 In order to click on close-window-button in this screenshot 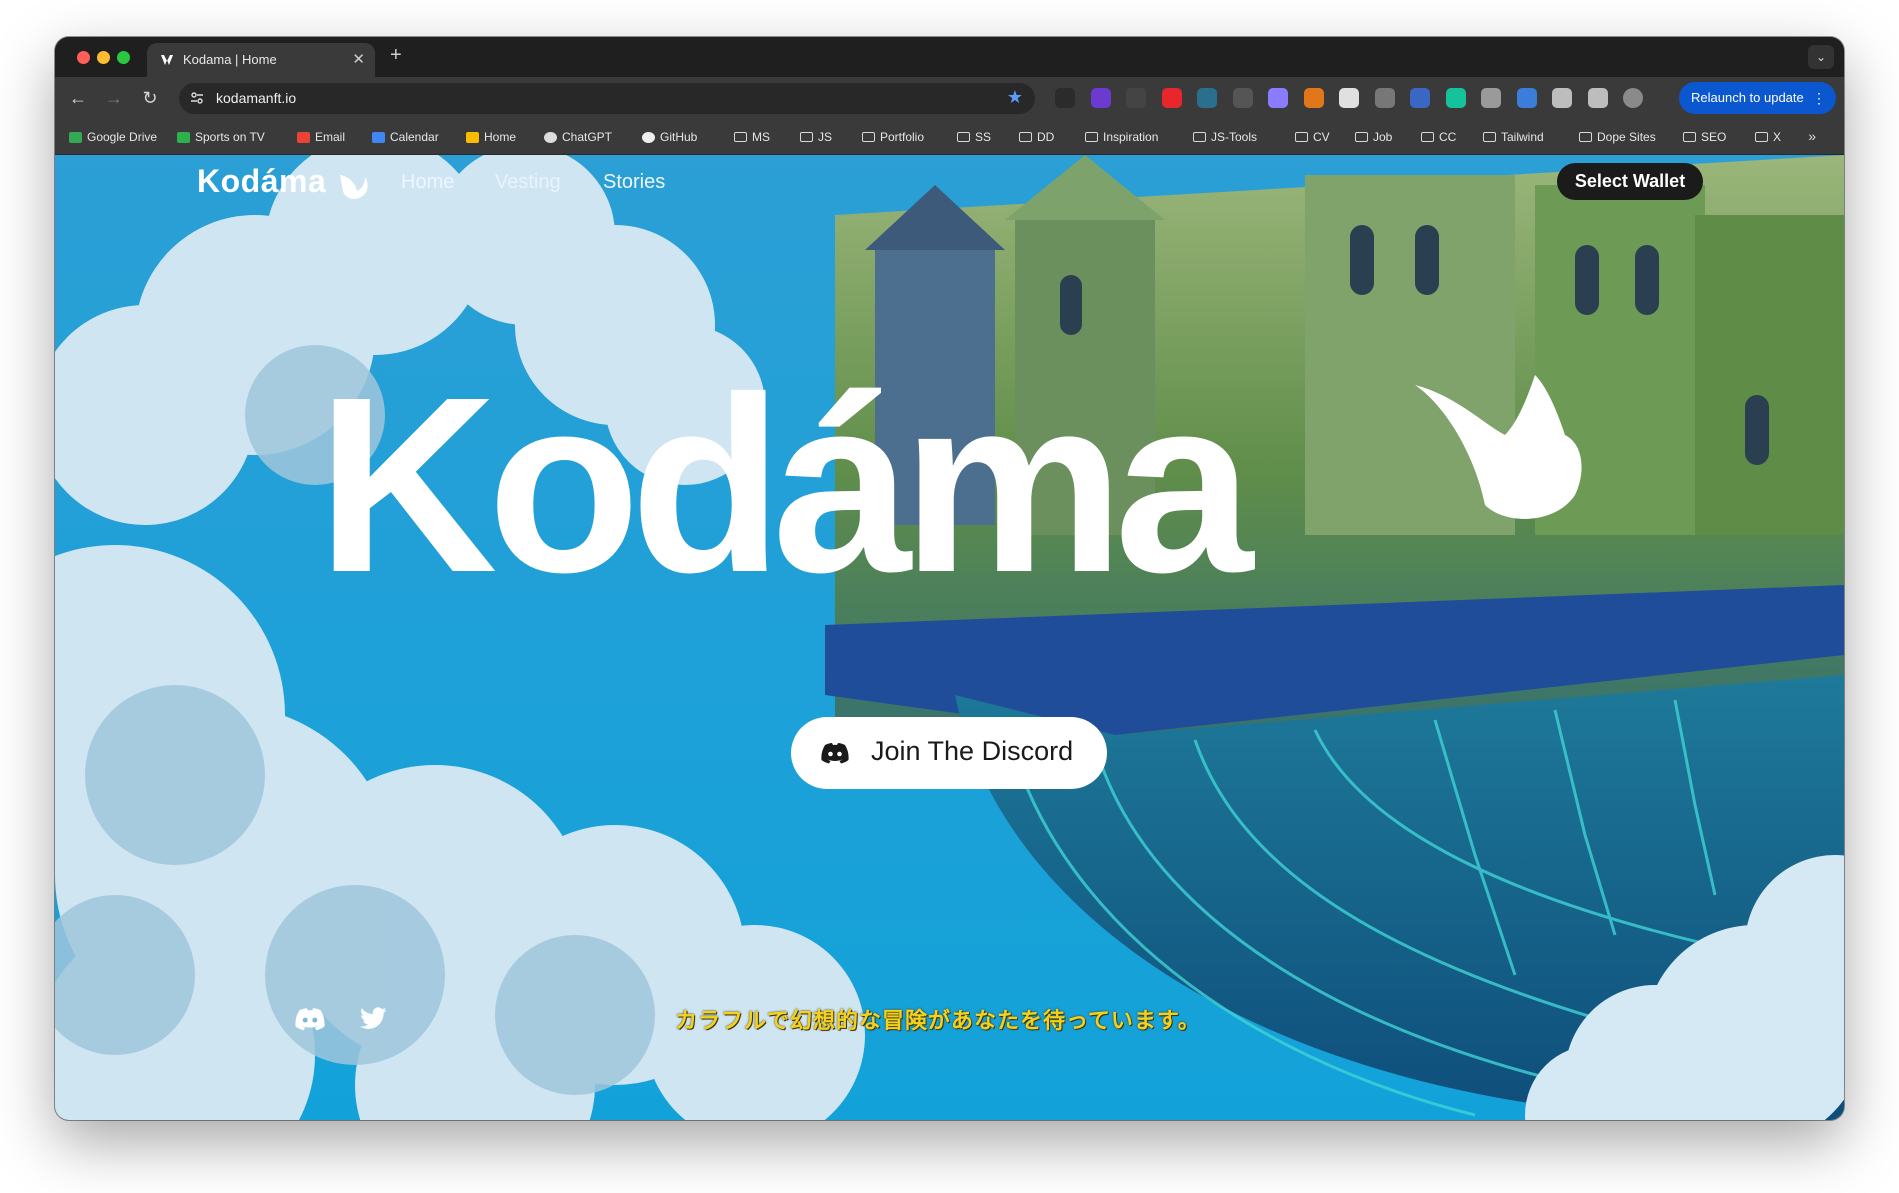, I will do `click(83, 57)`.